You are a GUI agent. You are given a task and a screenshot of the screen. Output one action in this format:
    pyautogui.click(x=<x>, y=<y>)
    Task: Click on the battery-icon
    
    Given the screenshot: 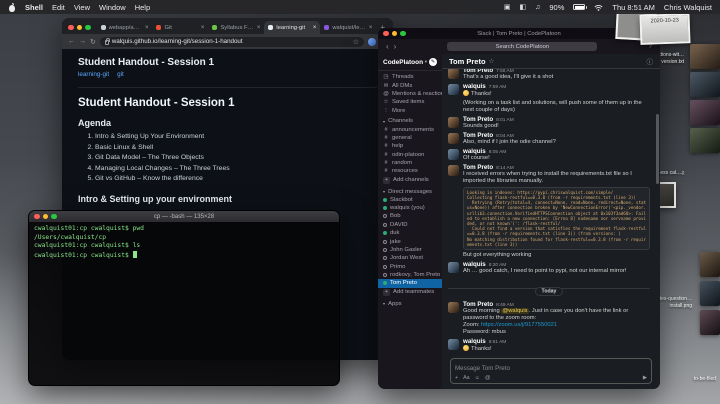 What is the action you would take?
    pyautogui.click(x=580, y=7)
    